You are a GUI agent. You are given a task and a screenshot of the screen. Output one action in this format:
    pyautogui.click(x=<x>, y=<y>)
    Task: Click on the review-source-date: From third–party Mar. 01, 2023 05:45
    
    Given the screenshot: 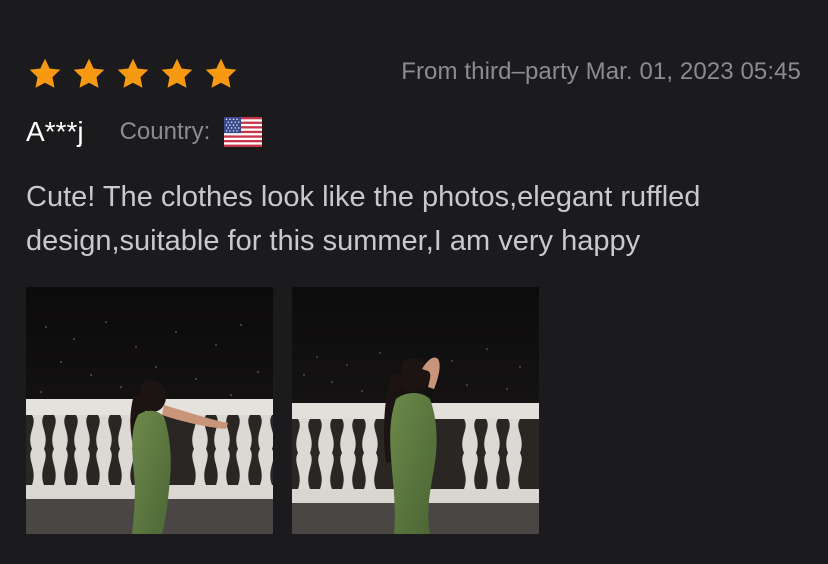 What is the action you would take?
    pyautogui.click(x=601, y=71)
    